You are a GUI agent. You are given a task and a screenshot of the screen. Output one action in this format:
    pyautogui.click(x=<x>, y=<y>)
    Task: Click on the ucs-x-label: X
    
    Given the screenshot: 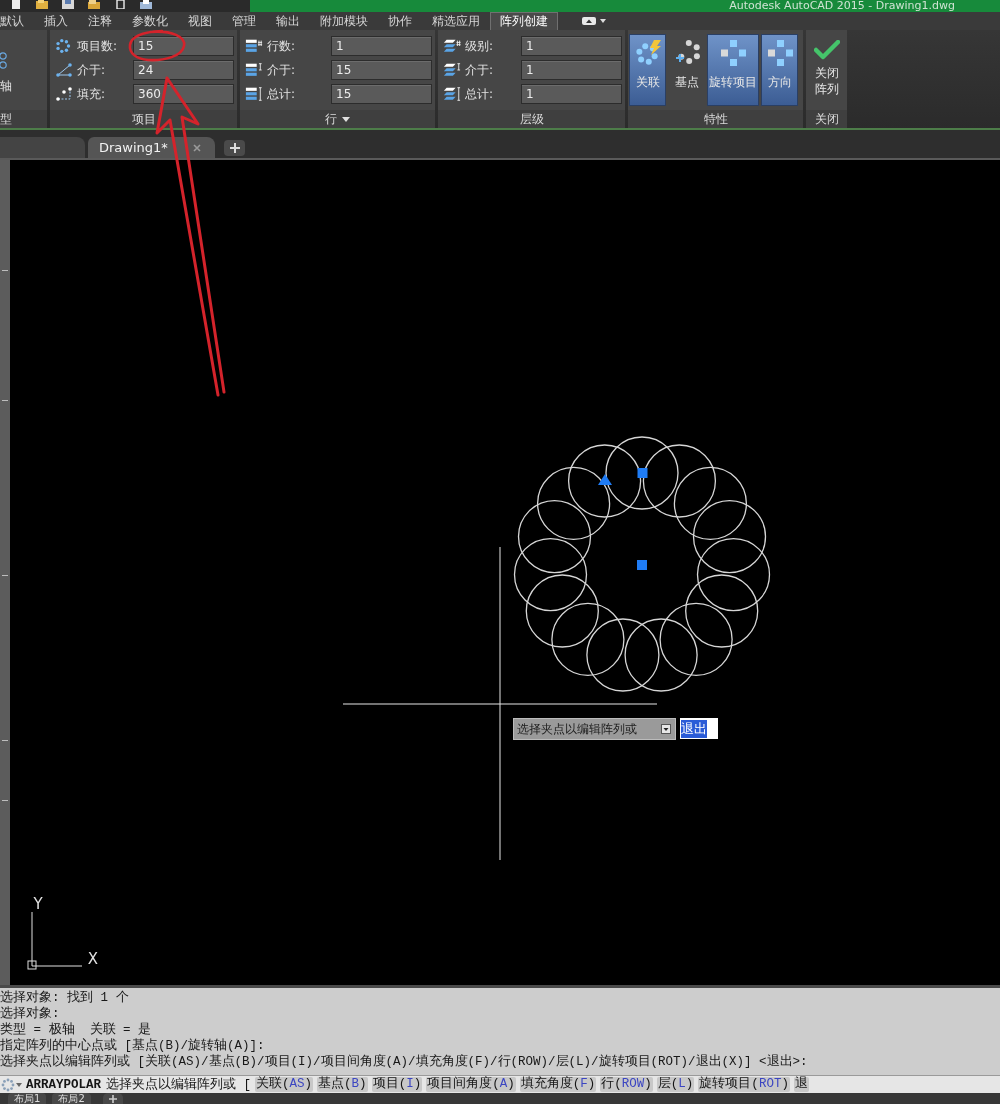 What is the action you would take?
    pyautogui.click(x=93, y=959)
    